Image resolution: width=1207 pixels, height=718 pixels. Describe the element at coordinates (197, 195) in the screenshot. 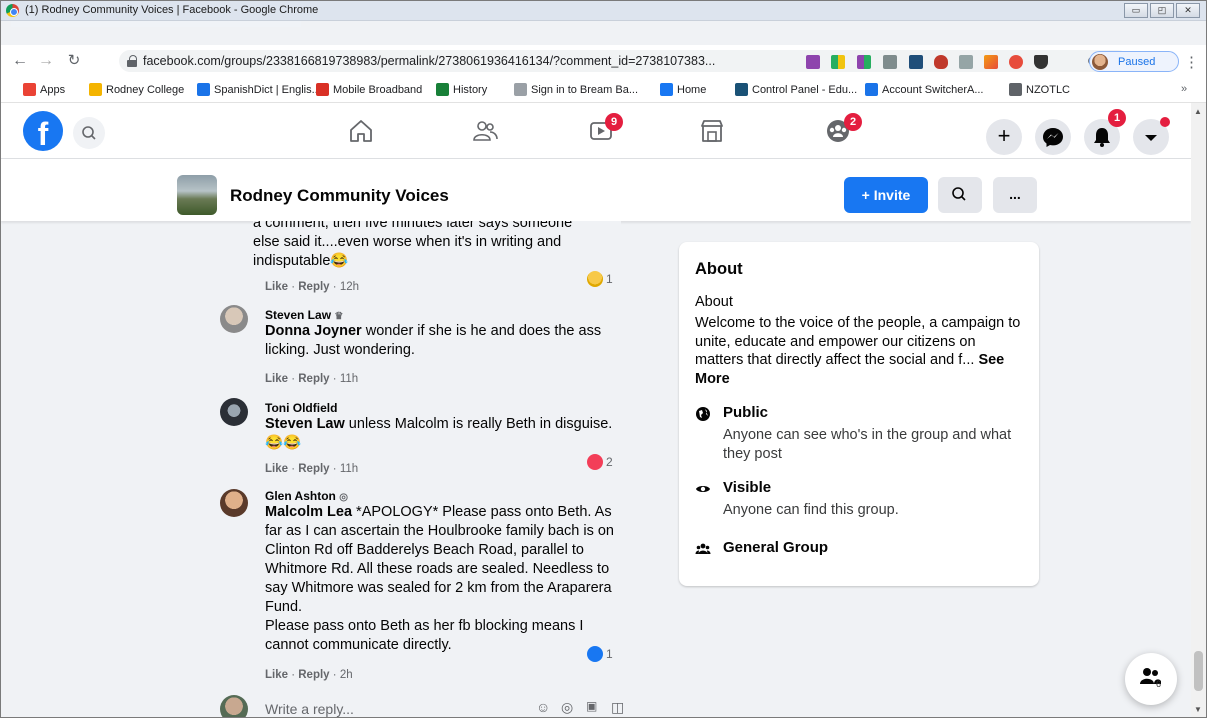

I see `group-cover-thumbnail` at that location.